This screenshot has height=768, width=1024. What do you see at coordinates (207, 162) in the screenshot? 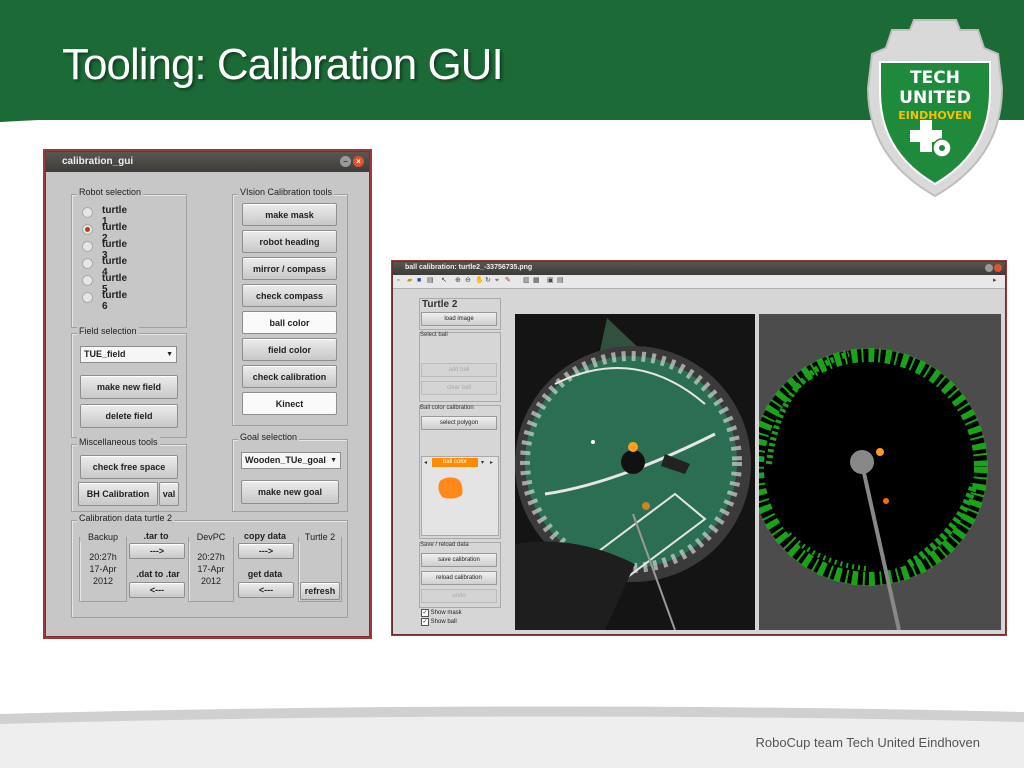
I see `calibration-gui-titlebar: calibration_gui – ×` at bounding box center [207, 162].